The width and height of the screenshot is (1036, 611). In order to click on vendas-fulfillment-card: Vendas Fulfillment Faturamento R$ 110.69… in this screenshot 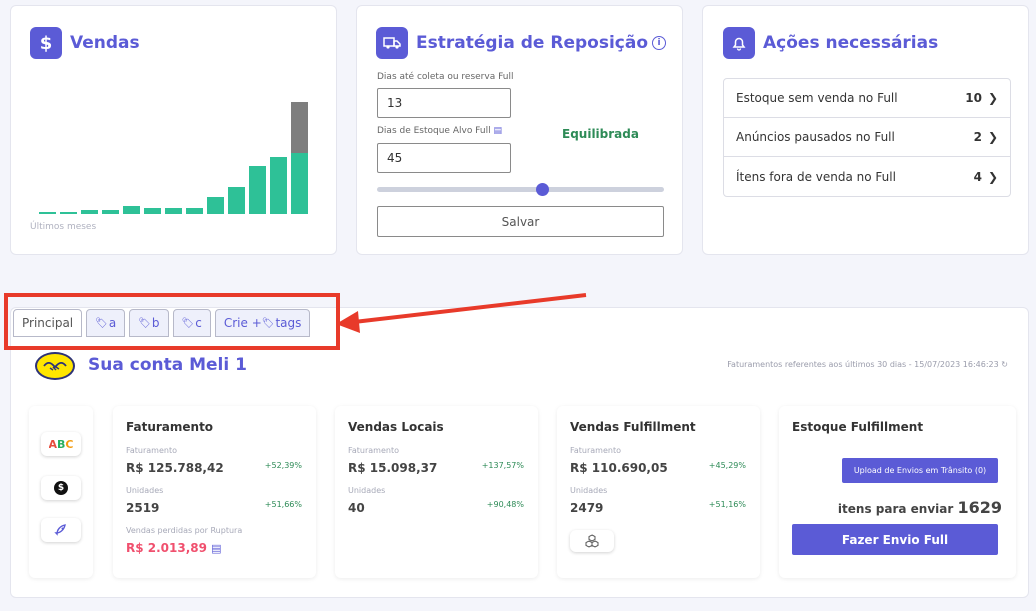, I will do `click(658, 492)`.